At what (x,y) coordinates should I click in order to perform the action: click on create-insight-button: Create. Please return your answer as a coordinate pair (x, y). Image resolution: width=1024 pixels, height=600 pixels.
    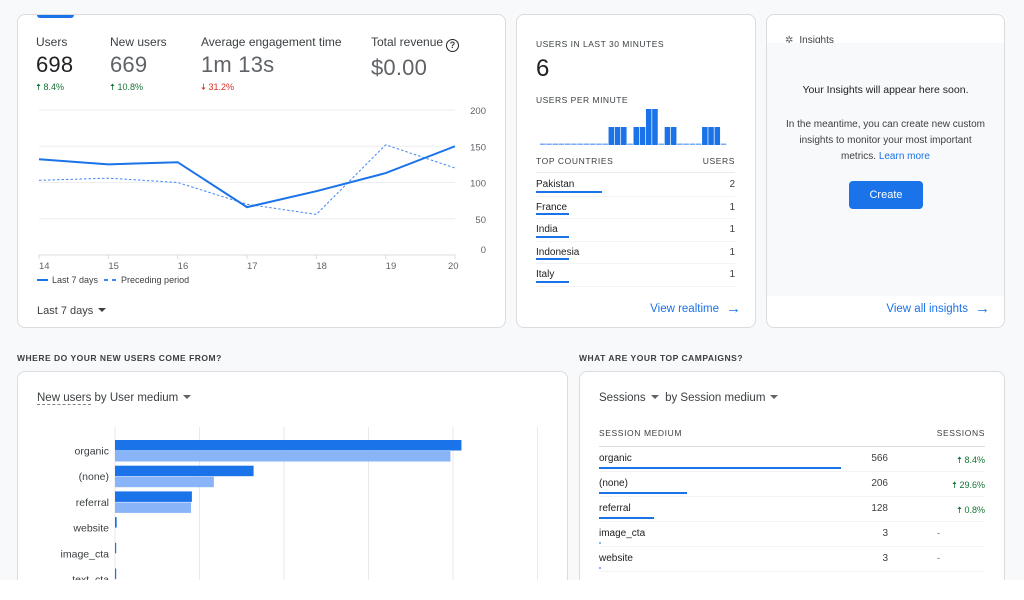
    Looking at the image, I should click on (886, 195).